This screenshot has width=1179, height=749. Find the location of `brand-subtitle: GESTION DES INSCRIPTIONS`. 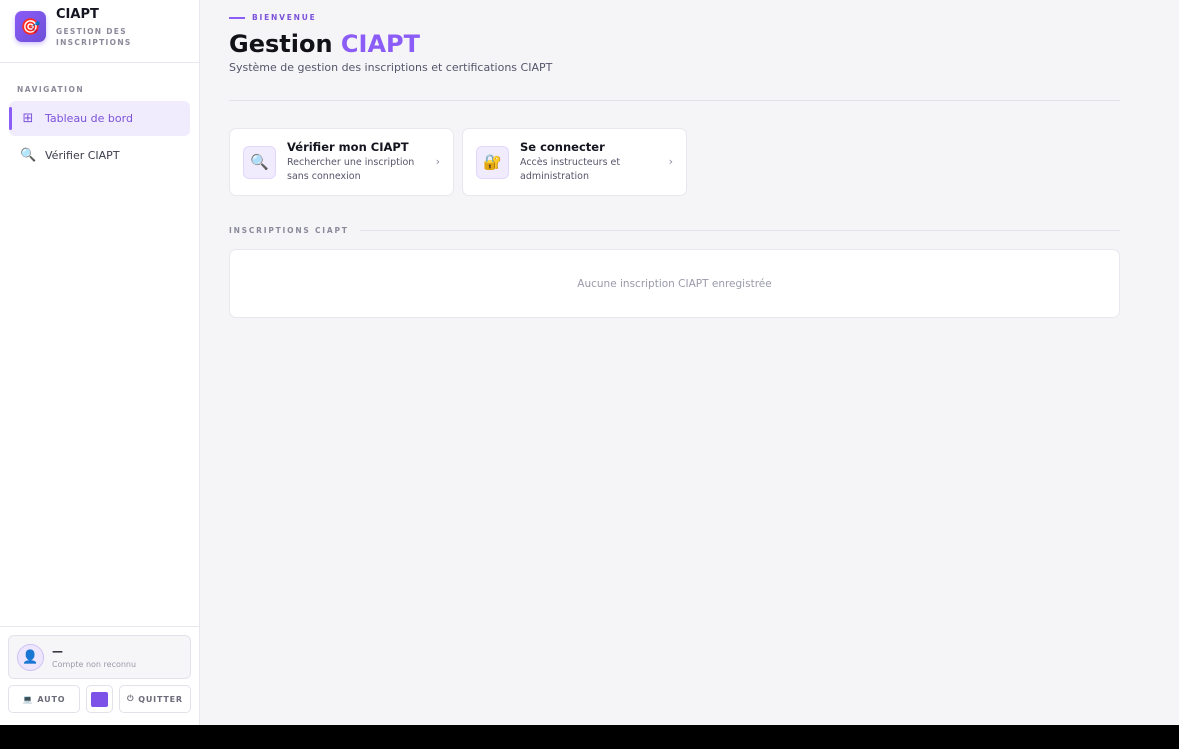

brand-subtitle: GESTION DES INSCRIPTIONS is located at coordinates (94, 37).